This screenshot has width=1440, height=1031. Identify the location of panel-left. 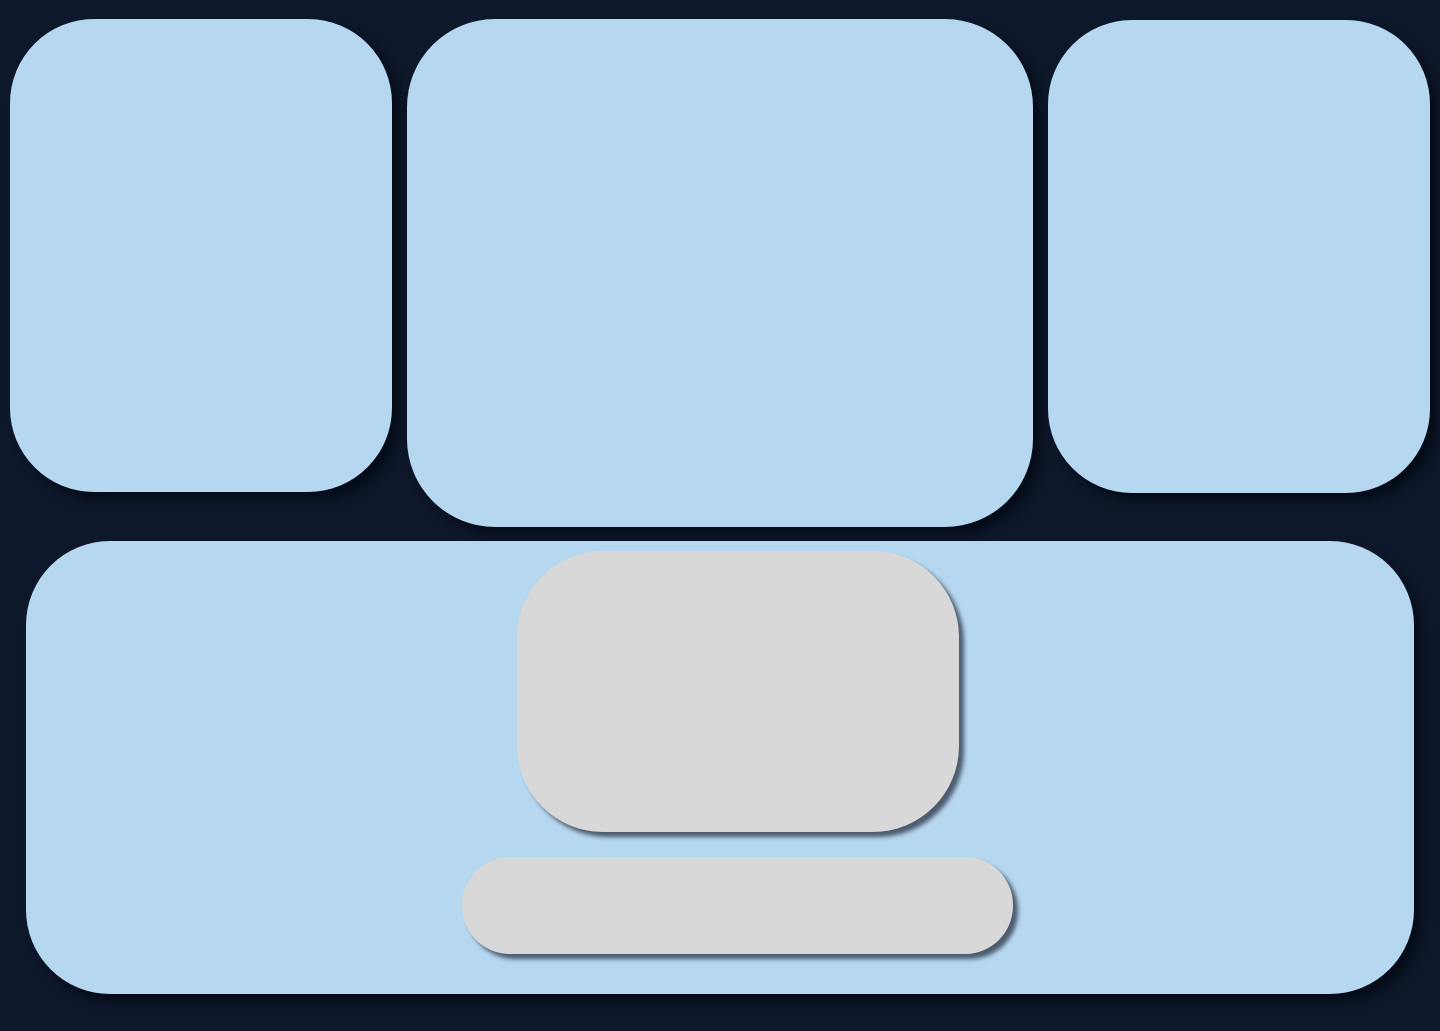
(201, 255).